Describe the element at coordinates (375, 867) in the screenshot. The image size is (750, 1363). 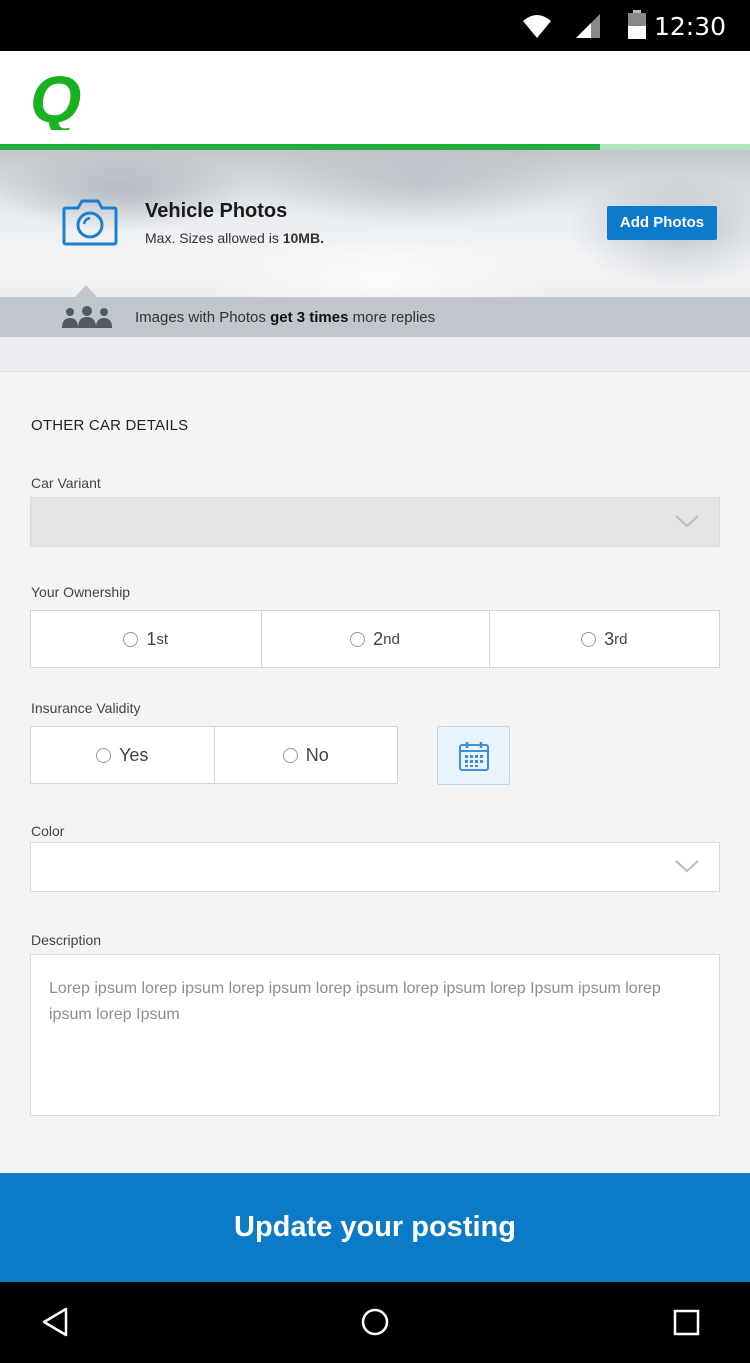
I see `color-select` at that location.